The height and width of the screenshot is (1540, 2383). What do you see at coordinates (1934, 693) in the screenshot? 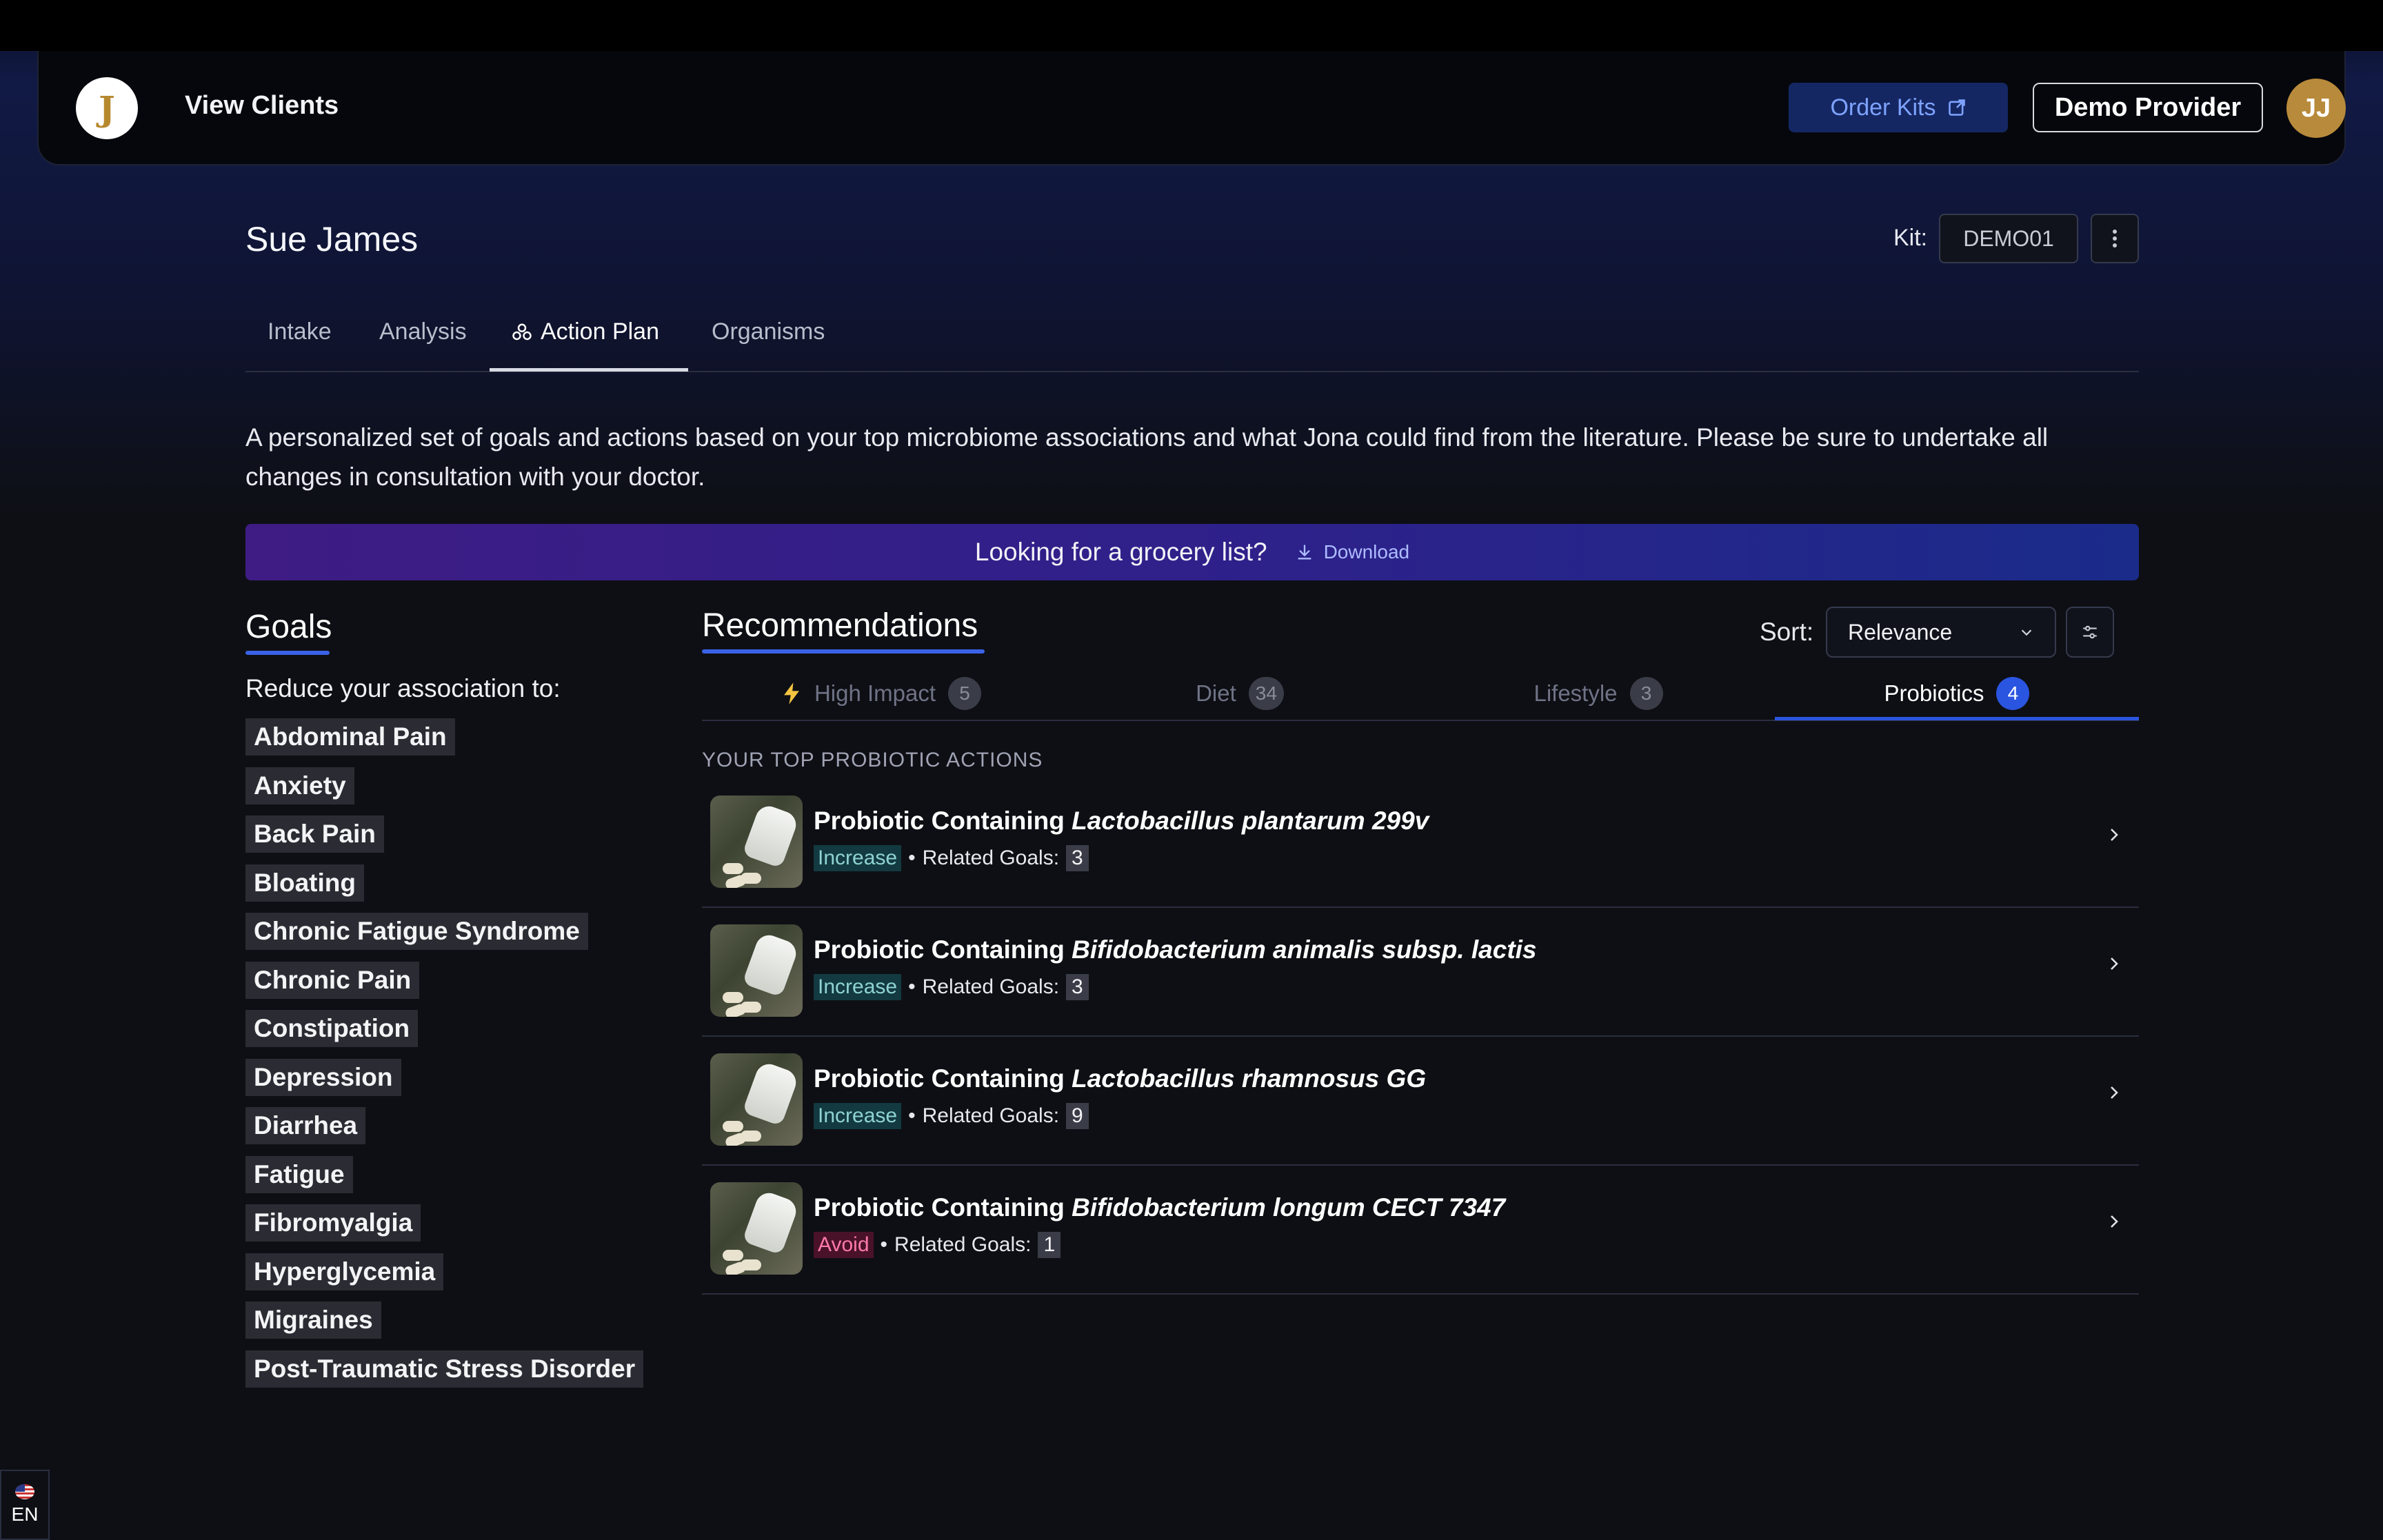
I see `subtab-label: Probiotics` at bounding box center [1934, 693].